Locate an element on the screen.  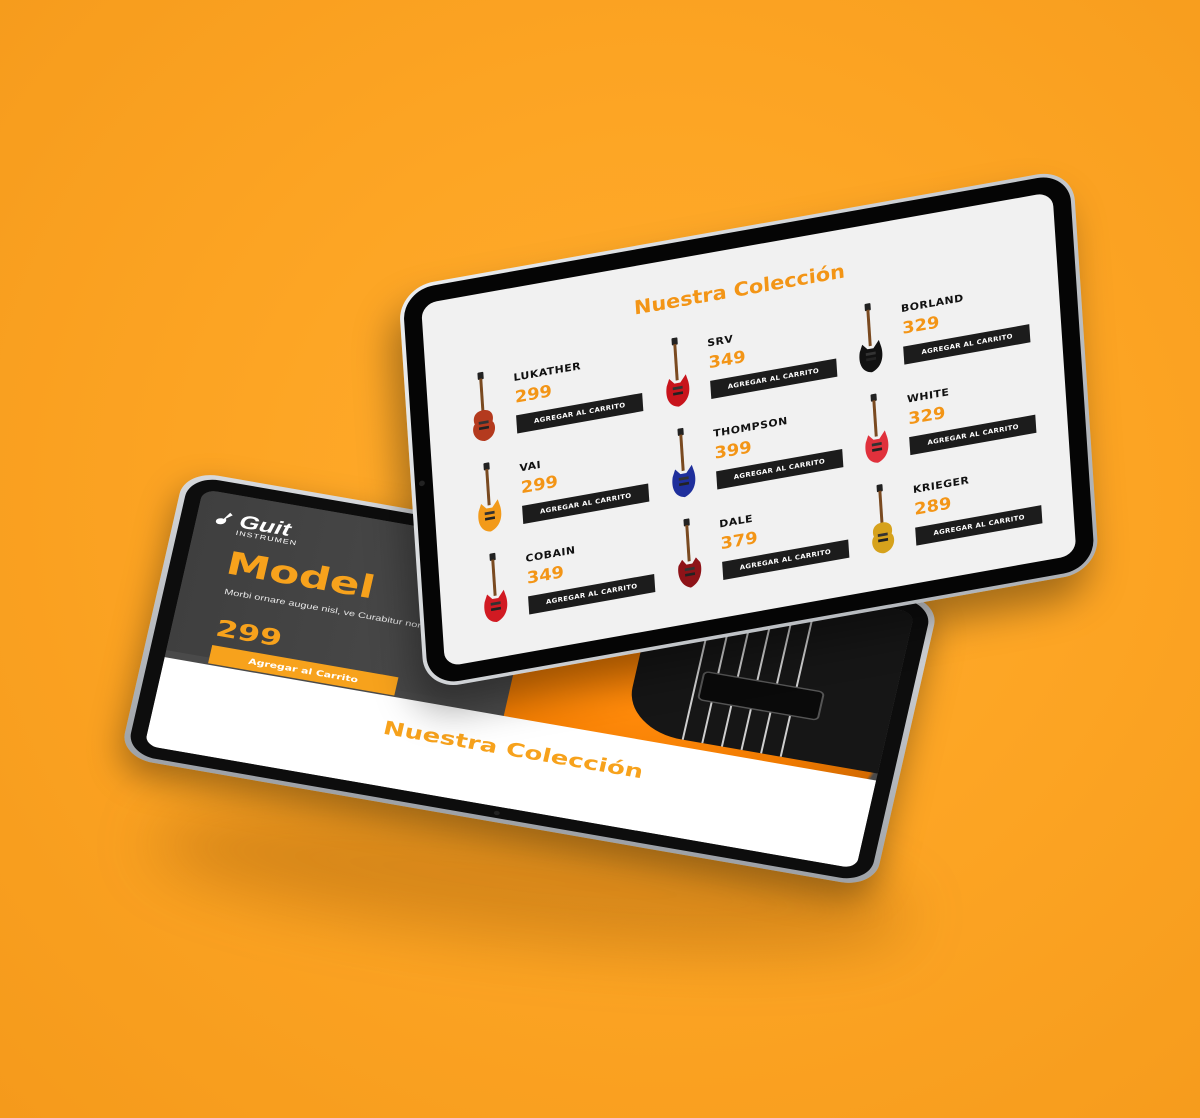
product-price: 399 is located at coordinates (733, 450).